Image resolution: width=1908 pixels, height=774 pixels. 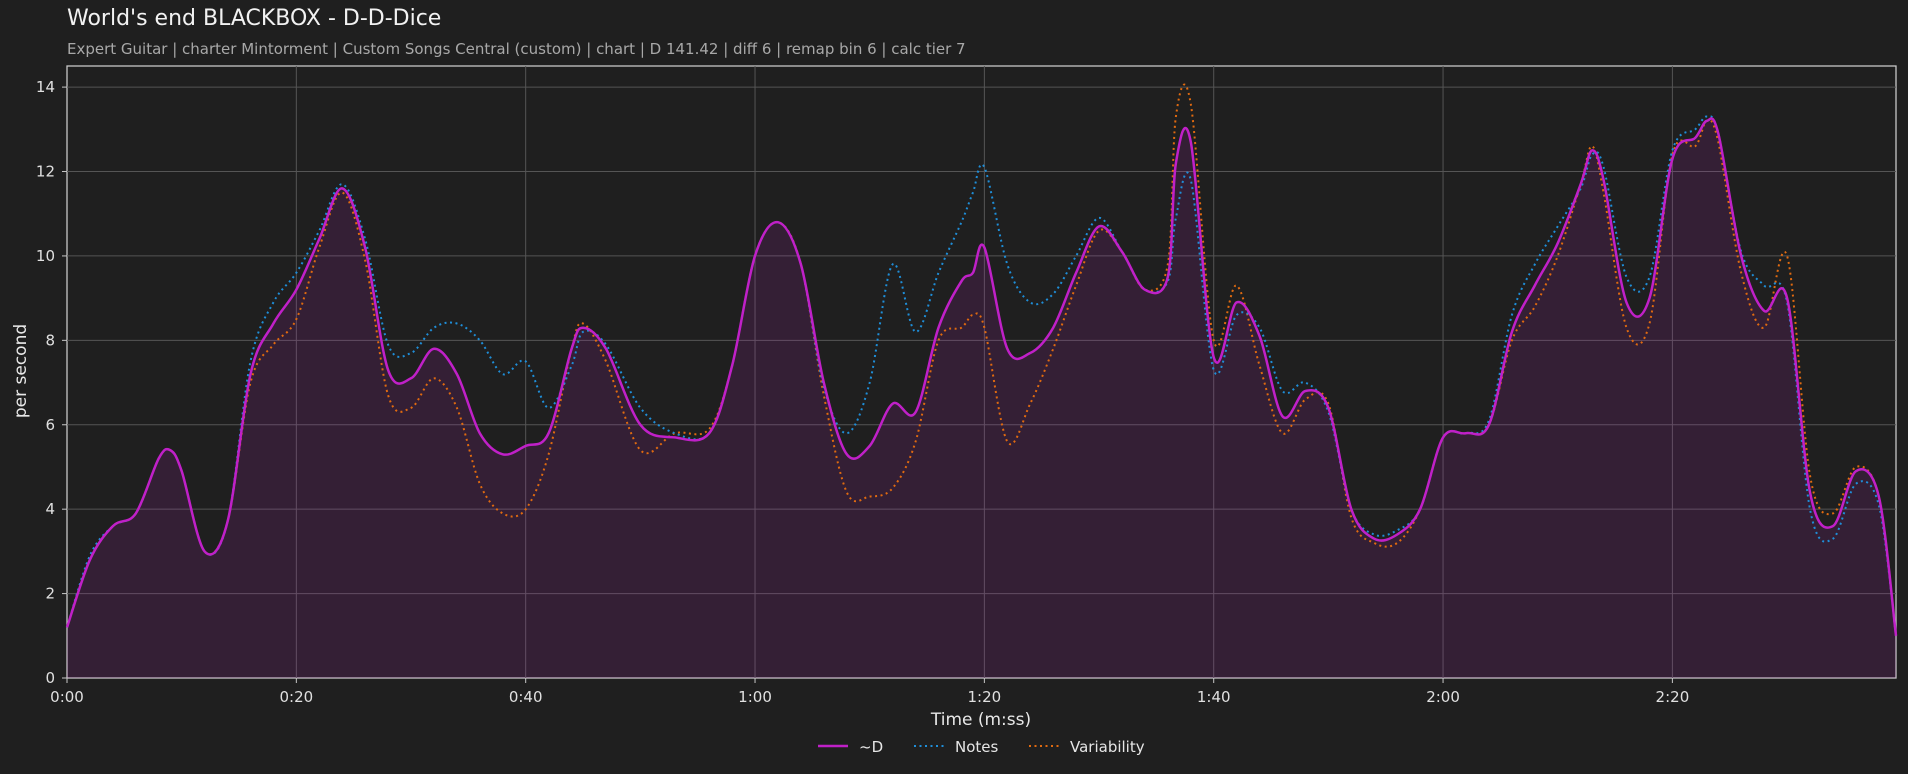 What do you see at coordinates (1214, 697) in the screenshot?
I see `x-tick-label: 1:40` at bounding box center [1214, 697].